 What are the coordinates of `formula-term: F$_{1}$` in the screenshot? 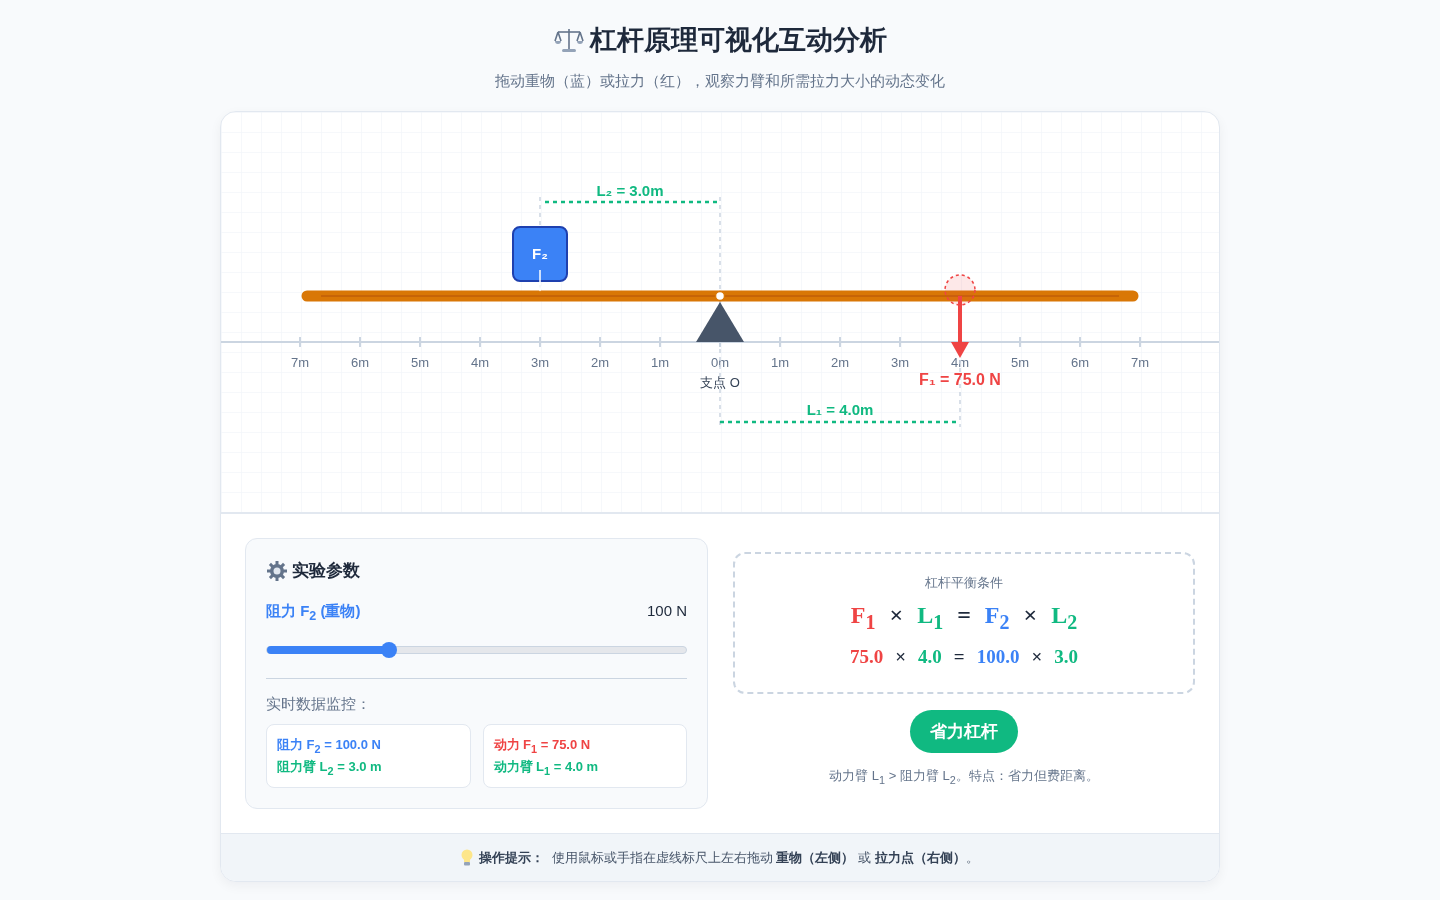 It's located at (863, 618).